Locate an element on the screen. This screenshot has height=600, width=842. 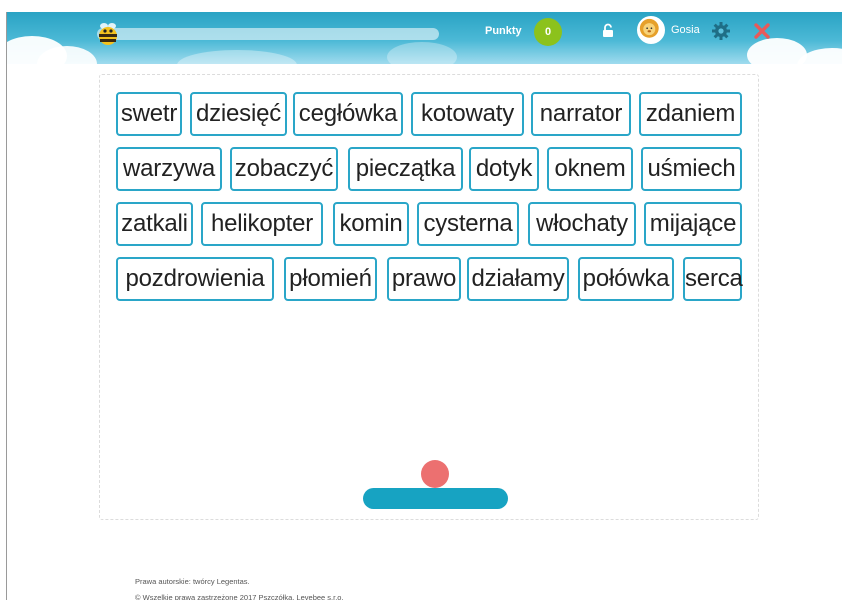
points-badge: 0 is located at coordinates (548, 32).